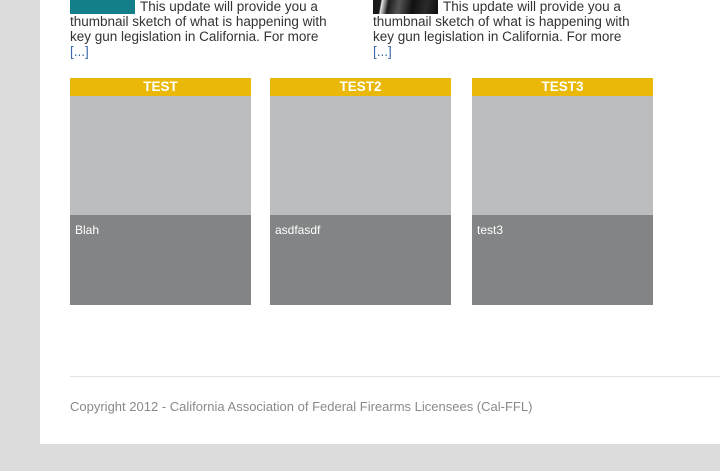 The width and height of the screenshot is (720, 471). I want to click on card-title: TEST2, so click(360, 87).